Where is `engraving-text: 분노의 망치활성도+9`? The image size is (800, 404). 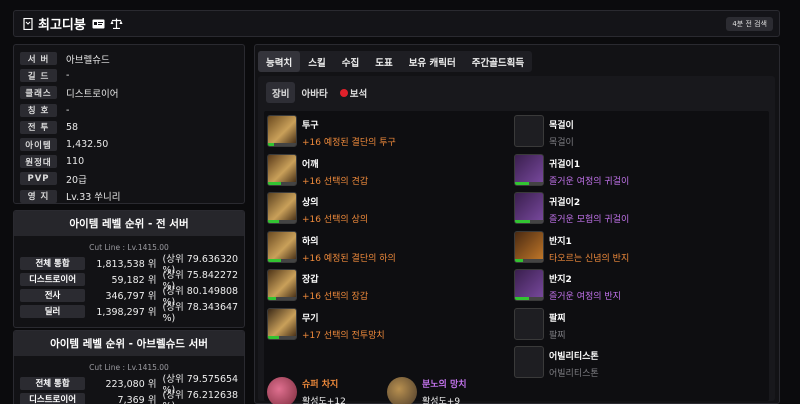 engraving-text: 분노의 망치활성도+9 is located at coordinates (444, 390).